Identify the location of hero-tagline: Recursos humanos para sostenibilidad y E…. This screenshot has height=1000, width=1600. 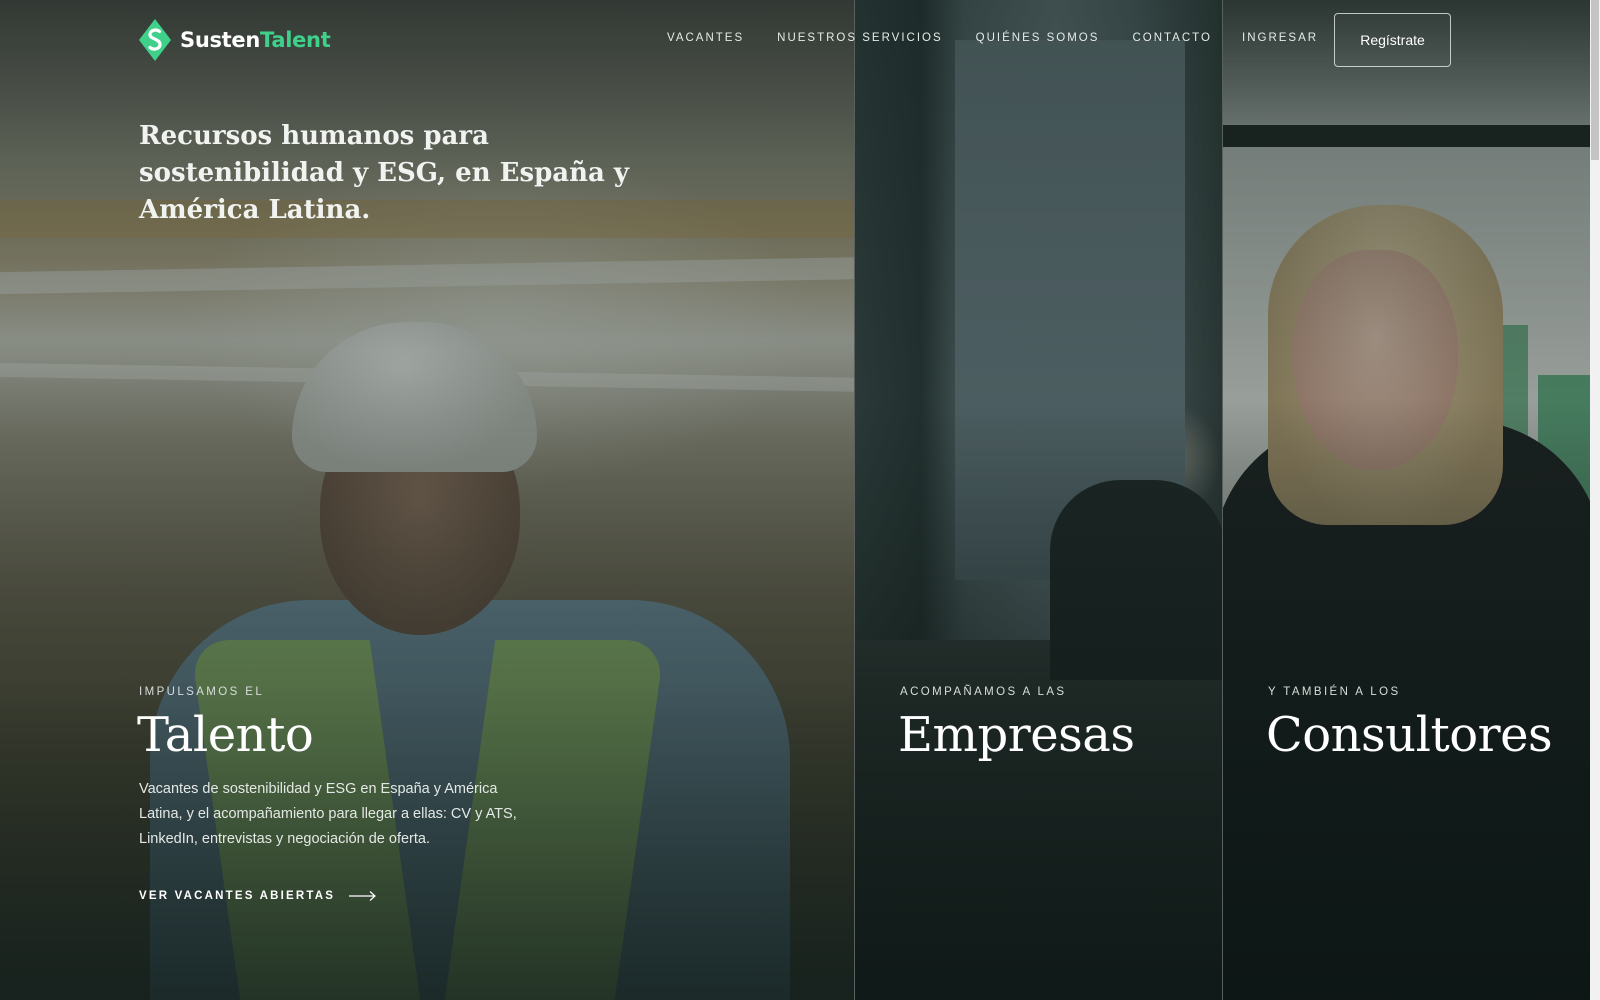
(384, 173).